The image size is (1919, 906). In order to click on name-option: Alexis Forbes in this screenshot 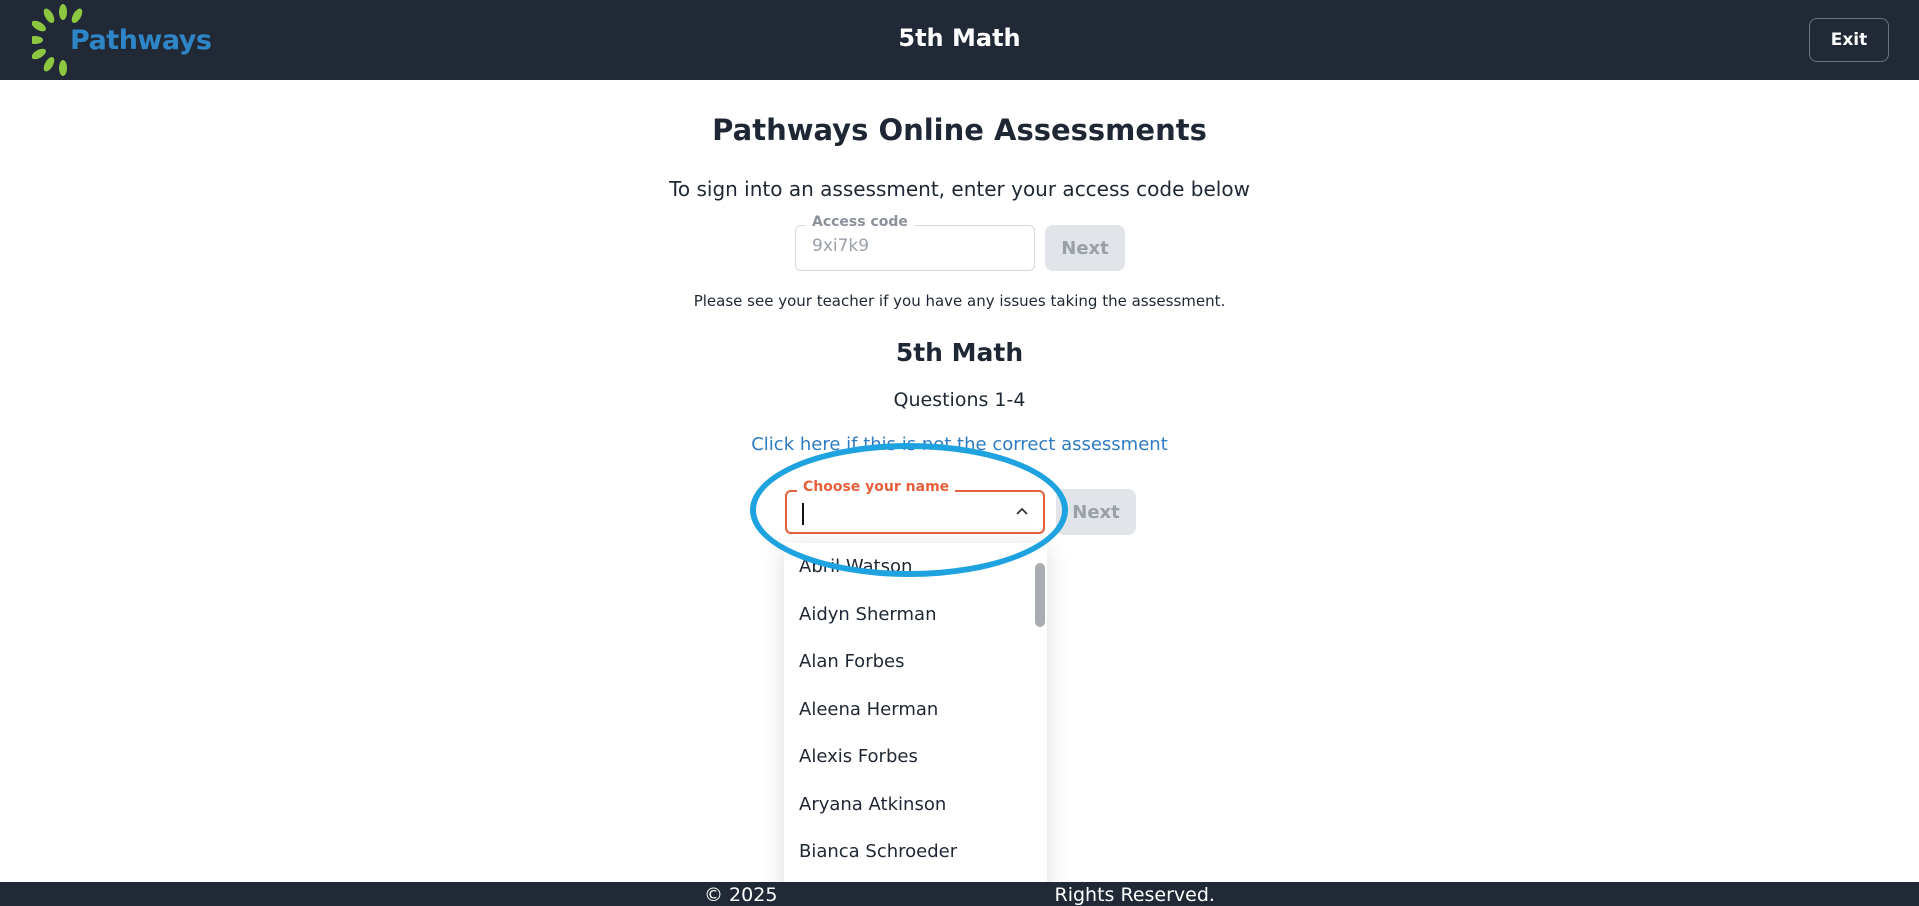, I will do `click(915, 757)`.